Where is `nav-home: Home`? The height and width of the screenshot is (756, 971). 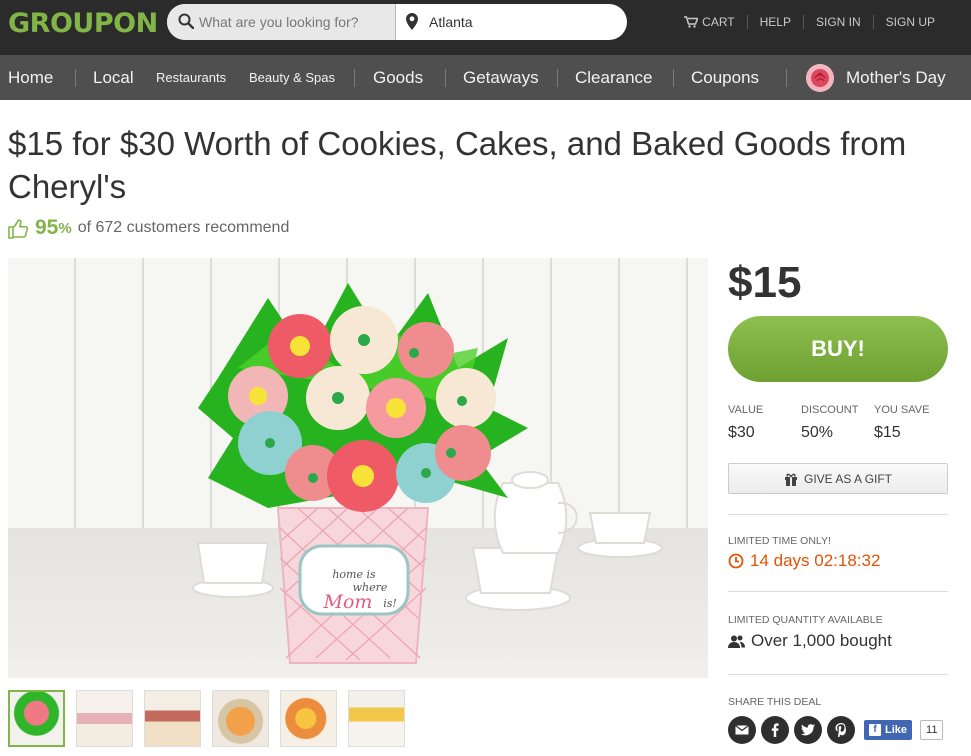 nav-home: Home is located at coordinates (30, 77).